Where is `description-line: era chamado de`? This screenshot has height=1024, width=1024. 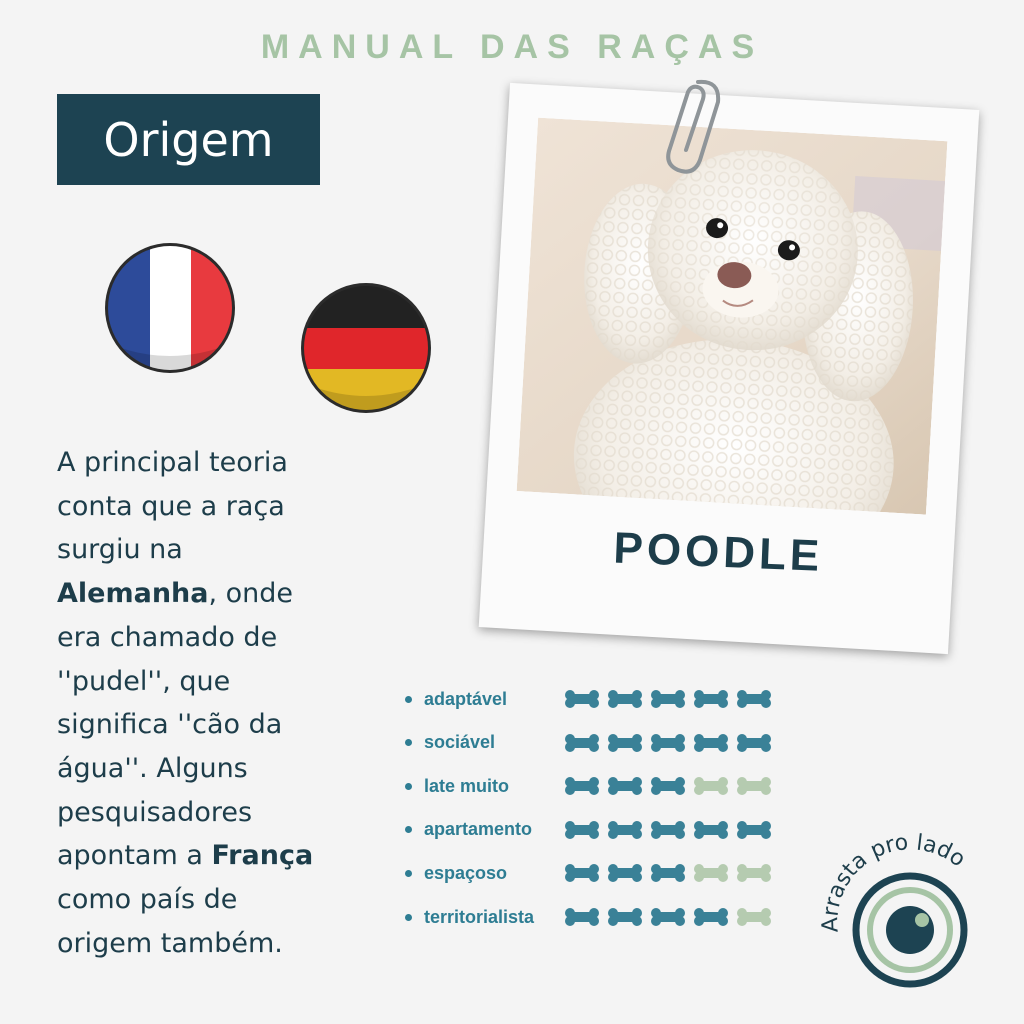
description-line: era chamado de is located at coordinates (167, 637).